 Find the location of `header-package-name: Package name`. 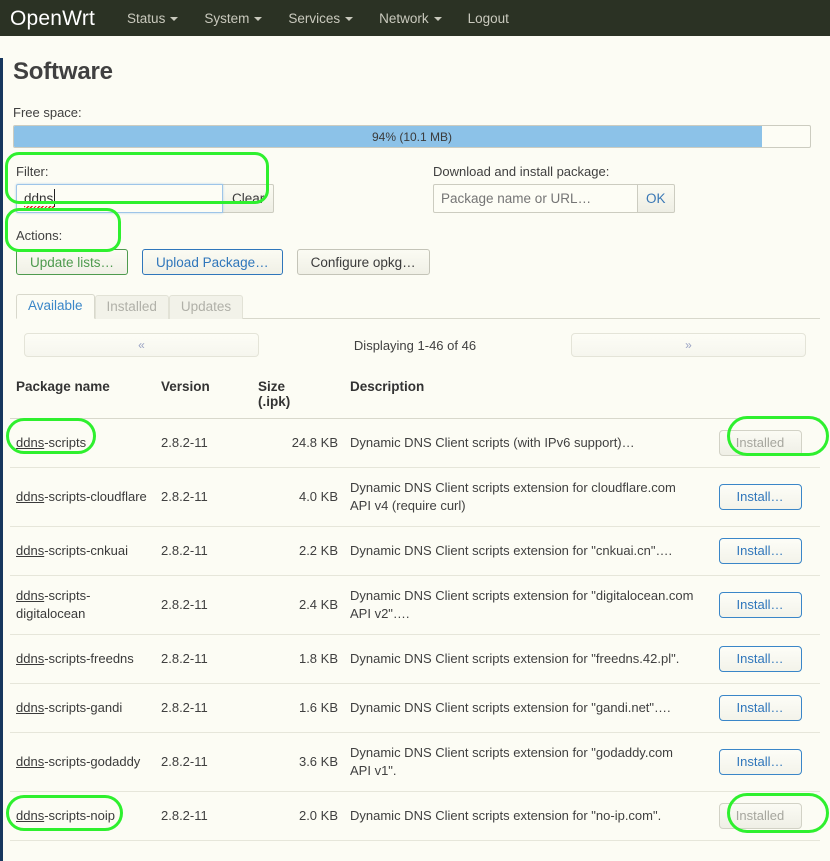

header-package-name: Package name is located at coordinates (82, 394).